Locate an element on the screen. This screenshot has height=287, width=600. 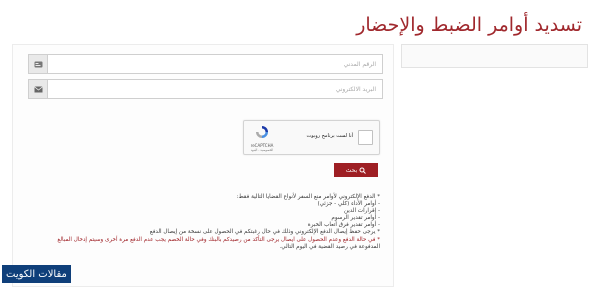
watermark-logo: مقالات الكويت is located at coordinates (36, 274).